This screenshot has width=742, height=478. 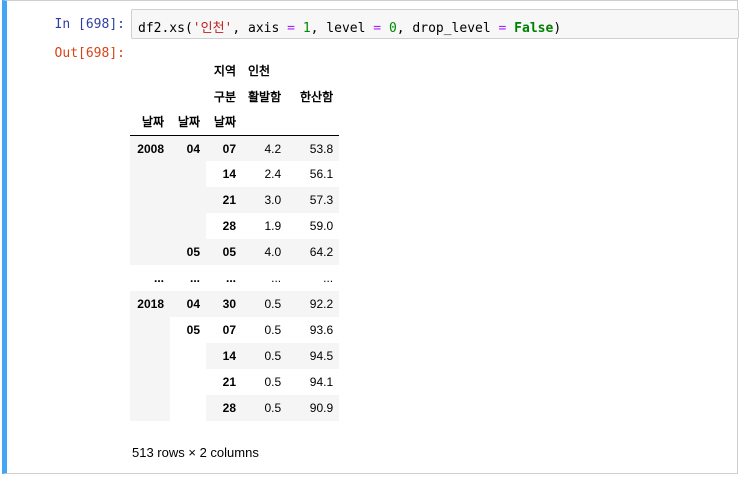 What do you see at coordinates (259, 70) in the screenshot?
I see `column-level0-value: 인천` at bounding box center [259, 70].